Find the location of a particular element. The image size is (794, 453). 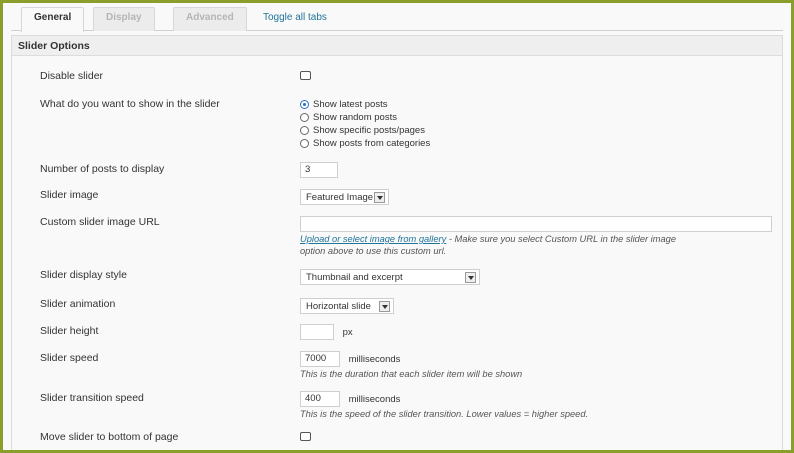

show-in-slider-label: What do you want to show in the slider is located at coordinates (130, 104).